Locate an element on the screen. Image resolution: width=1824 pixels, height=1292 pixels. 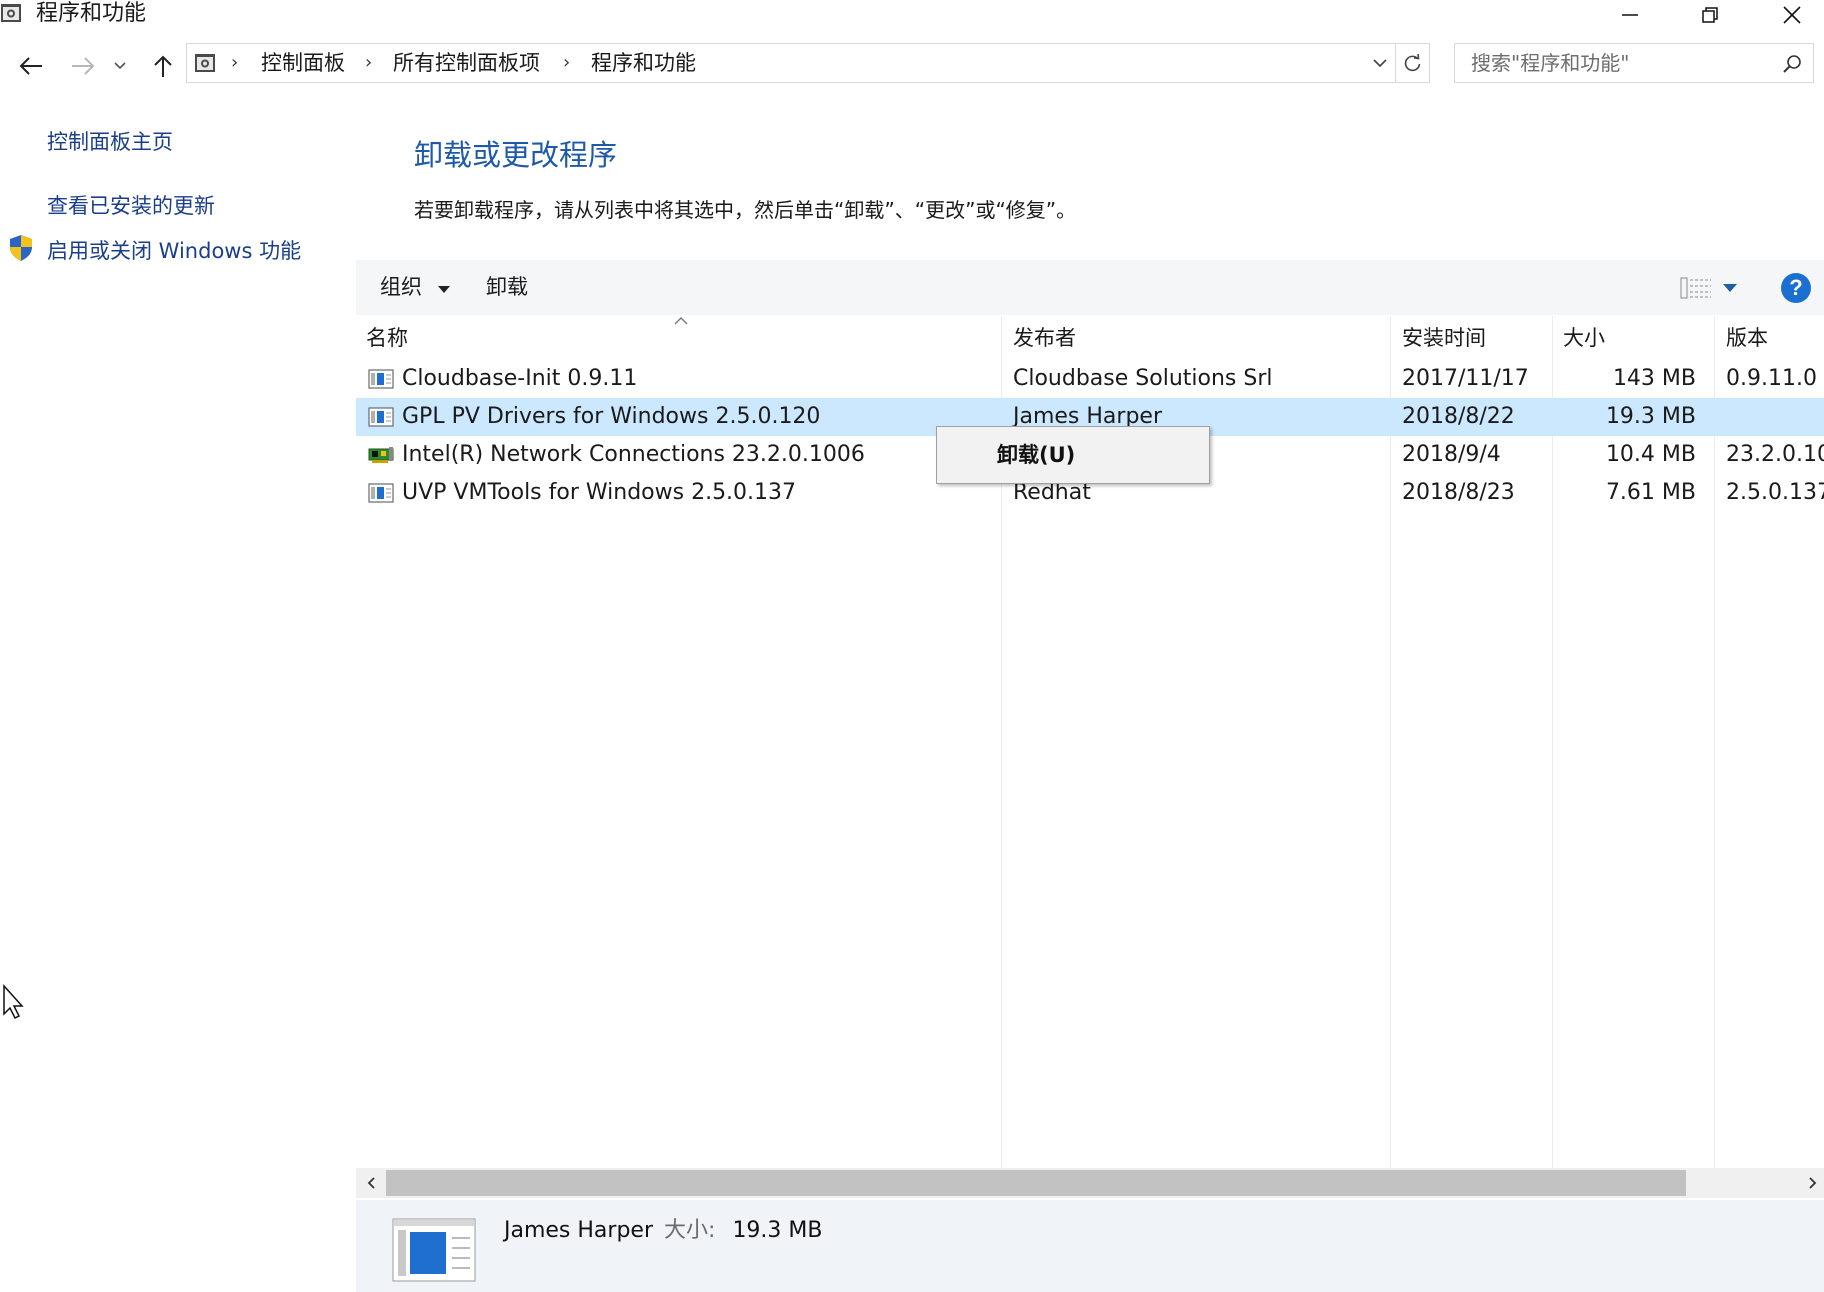
details-publisher: James Harper is located at coordinates (579, 1230).